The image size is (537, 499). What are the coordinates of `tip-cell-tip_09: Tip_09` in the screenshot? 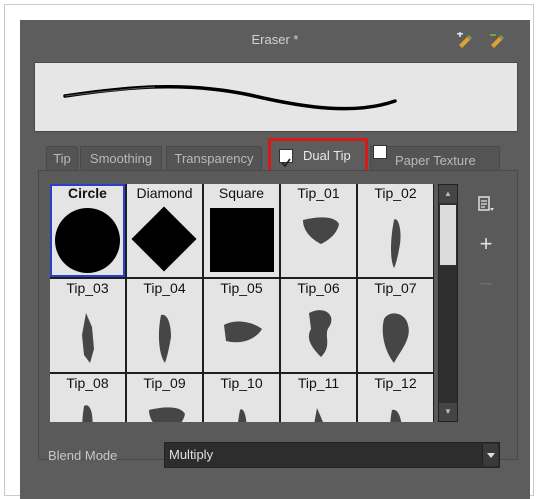 It's located at (164, 398).